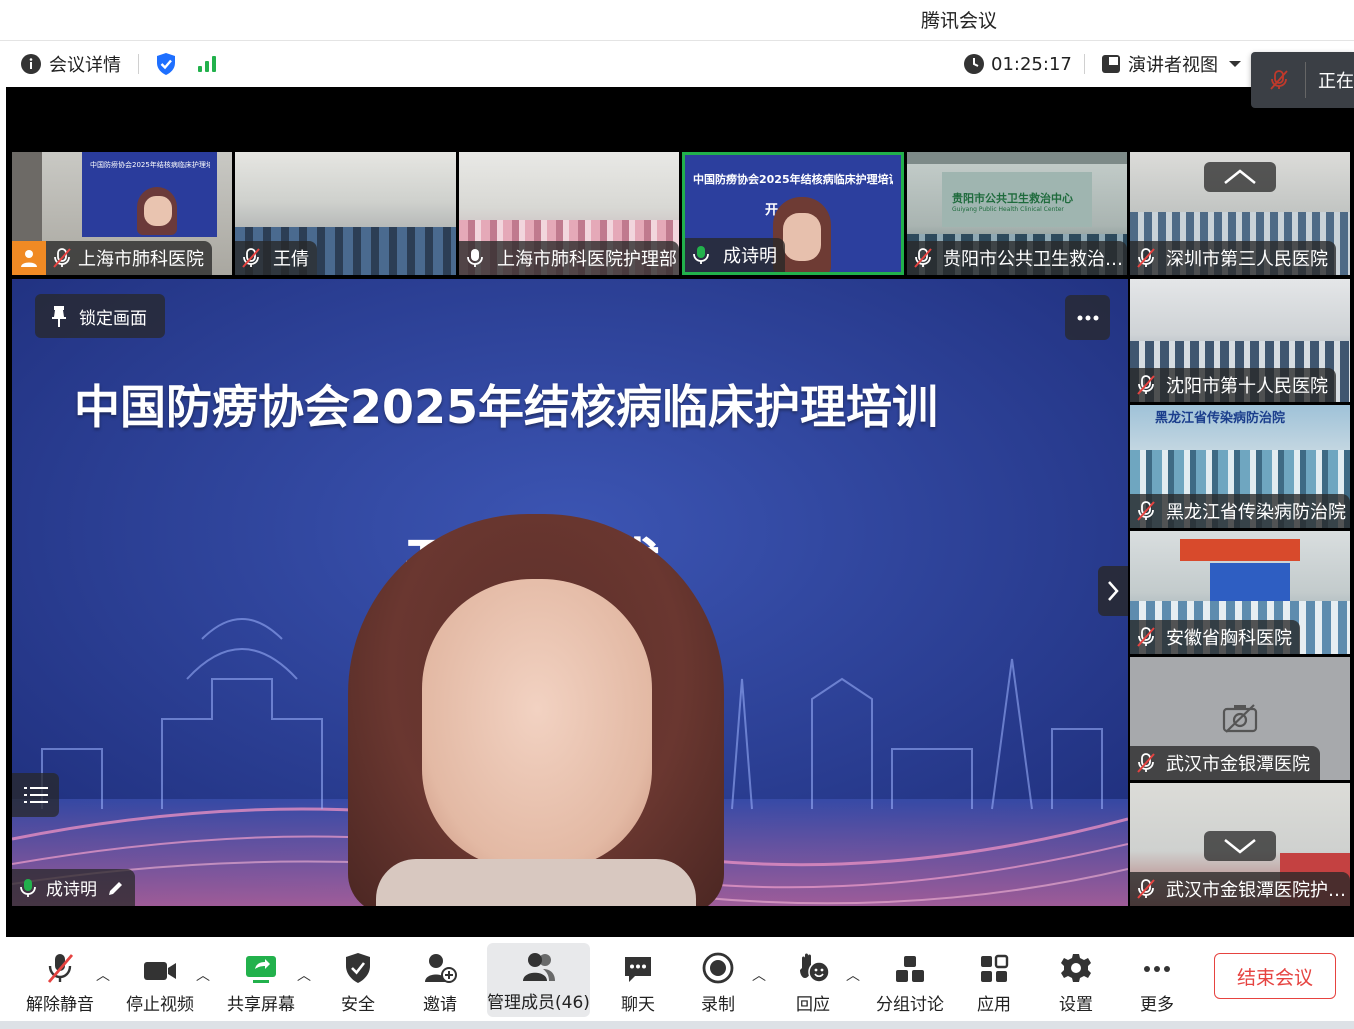  Describe the element at coordinates (203, 975) in the screenshot. I see `video-options-caret: ︿` at that location.